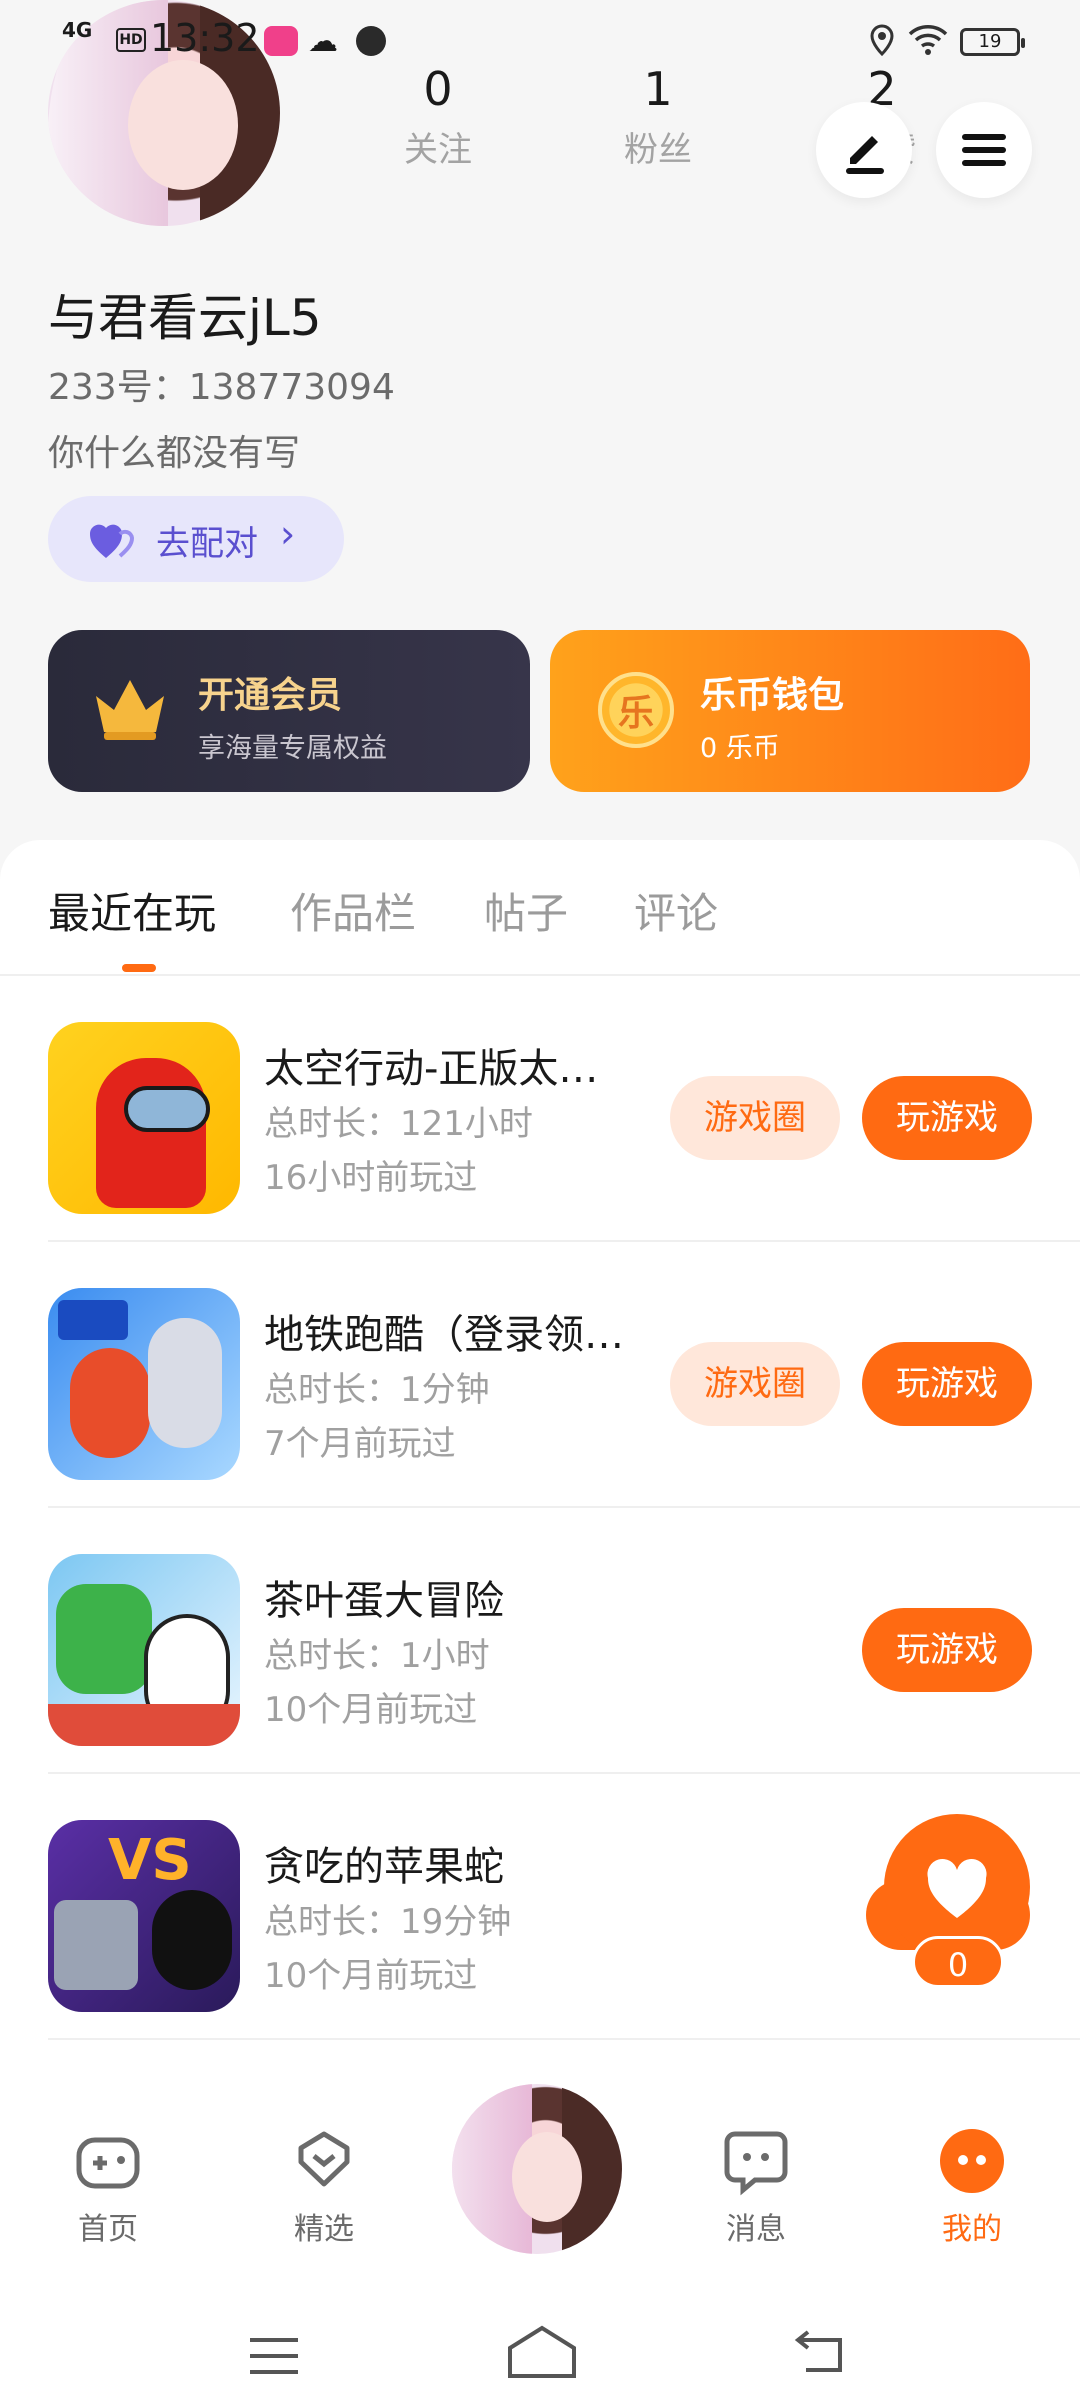 This screenshot has height=2408, width=1080. What do you see at coordinates (992, 42) in the screenshot?
I see `battery-icon: 19` at bounding box center [992, 42].